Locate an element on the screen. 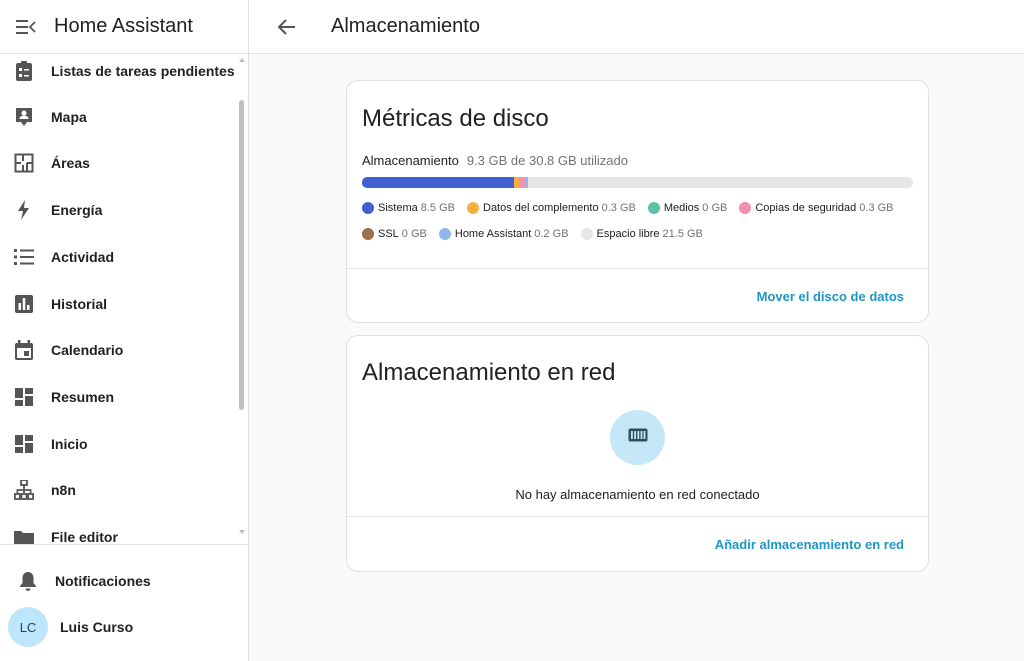 The image size is (1024, 661). legend-item: Copias de seguridad 0.3 GB is located at coordinates (816, 208).